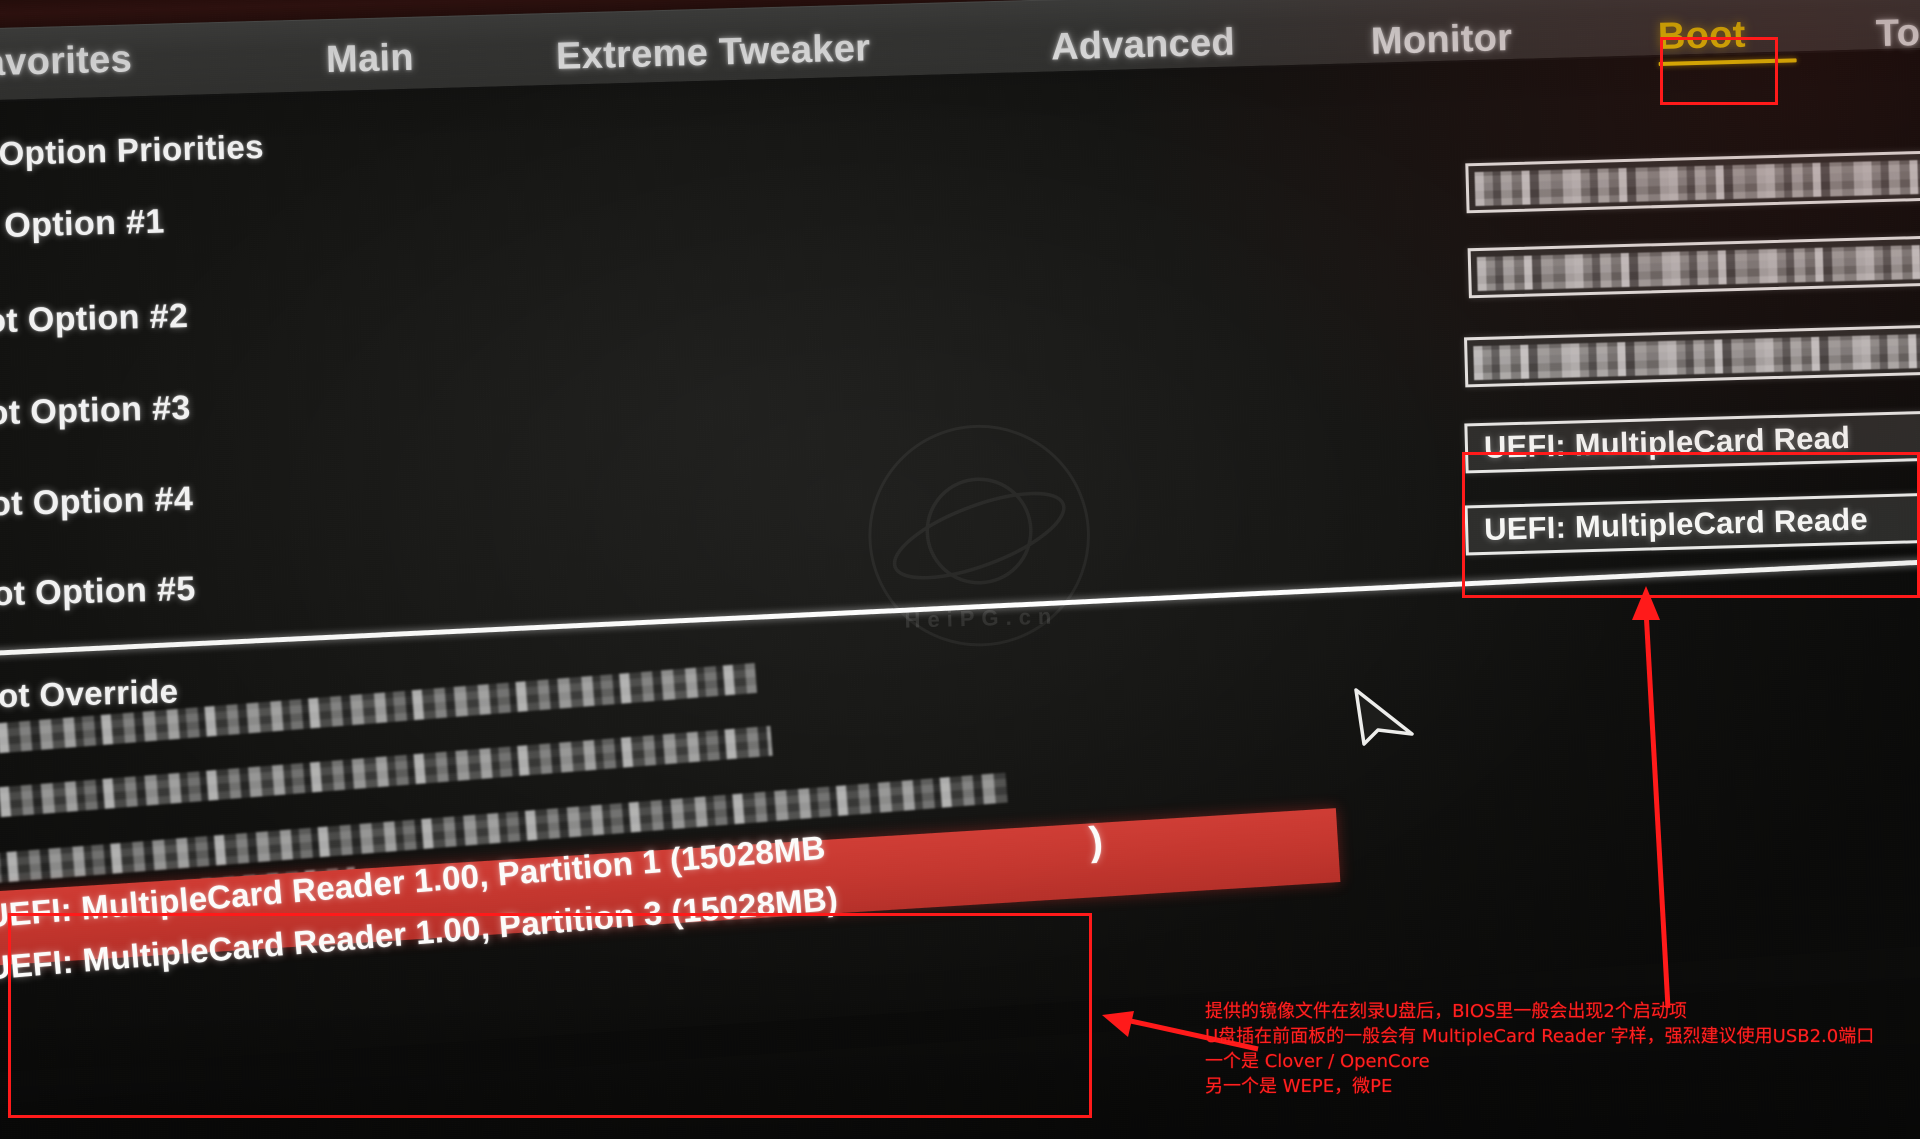 The height and width of the screenshot is (1139, 1920). I want to click on boot-override-header: Boot Override, so click(89, 694).